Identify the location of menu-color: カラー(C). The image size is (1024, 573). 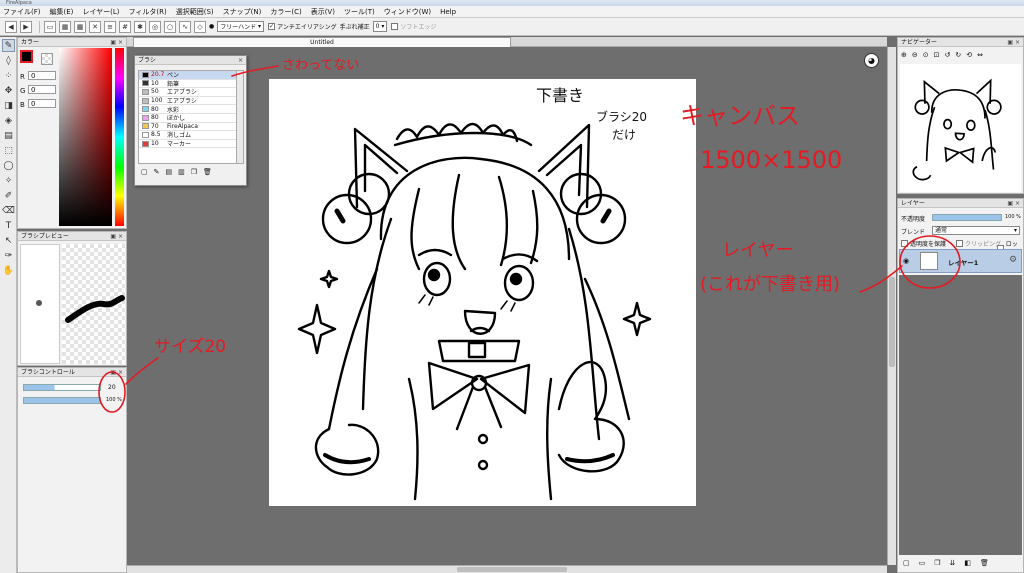
(285, 12).